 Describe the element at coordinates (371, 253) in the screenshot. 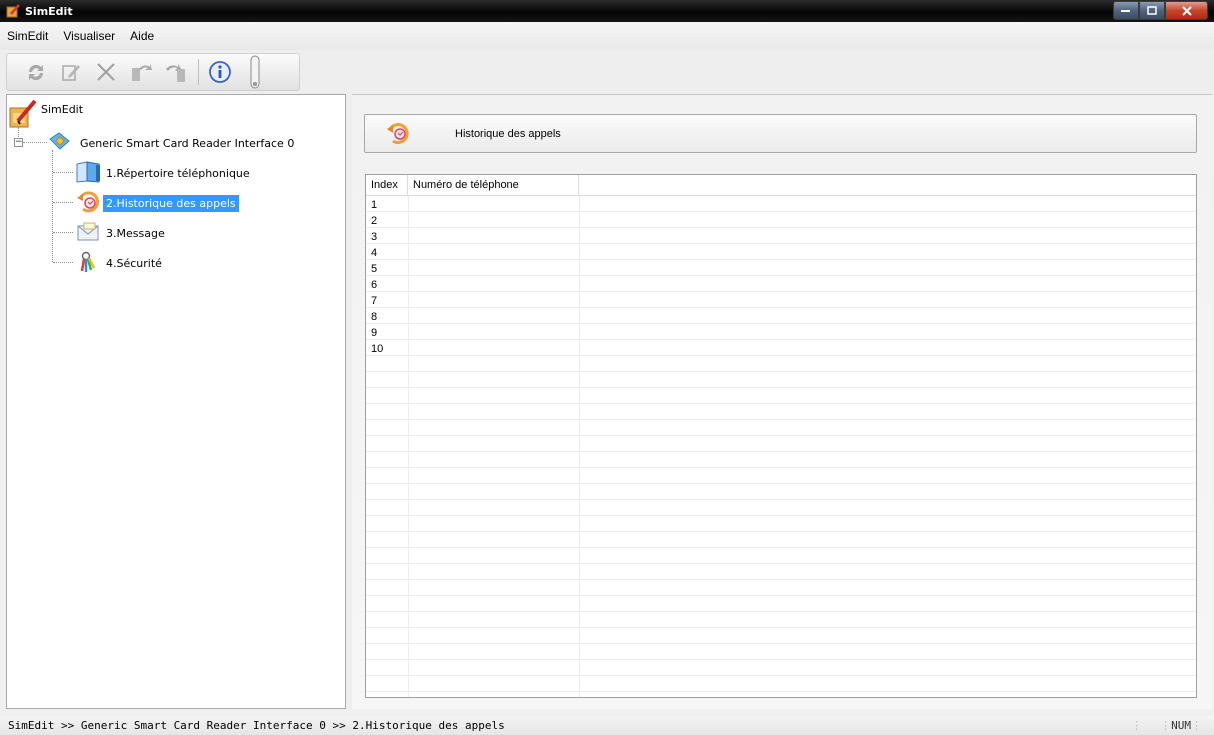

I see `table-row: 4` at that location.